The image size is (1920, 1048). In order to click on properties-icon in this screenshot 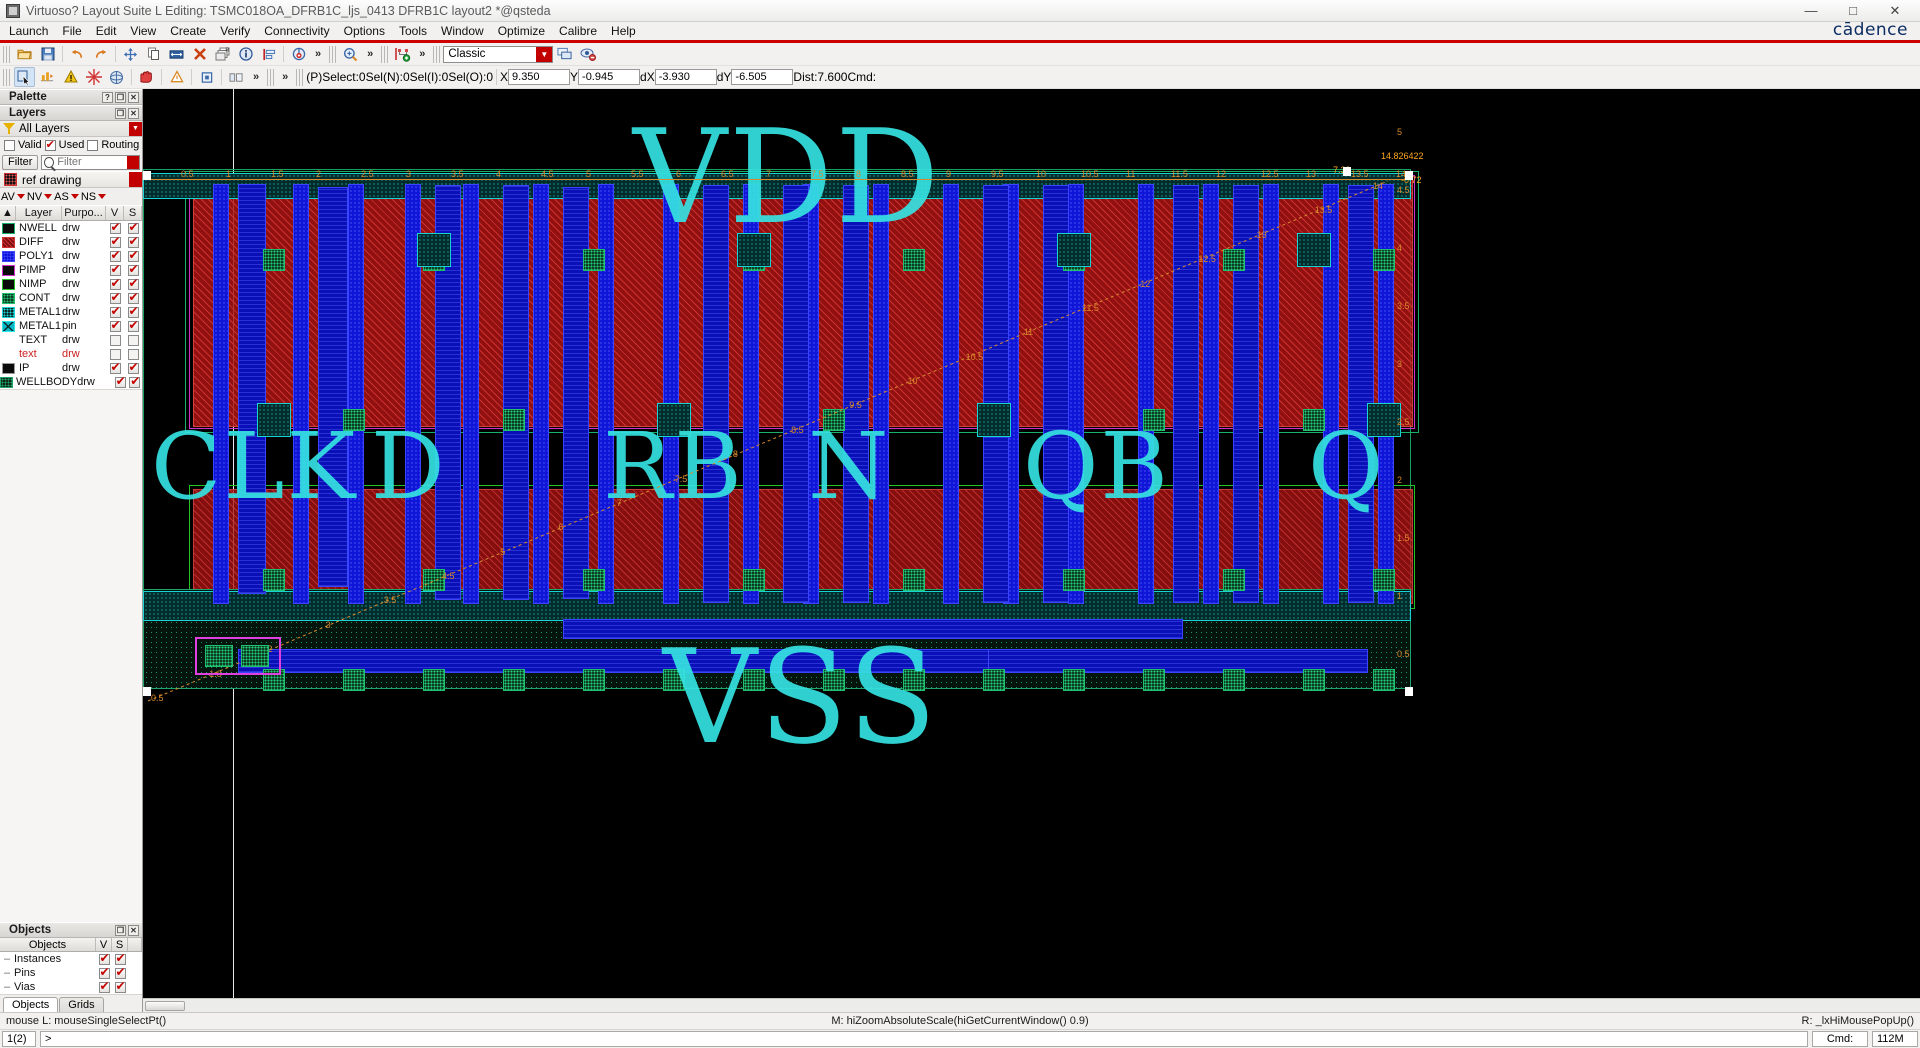, I will do `click(245, 54)`.